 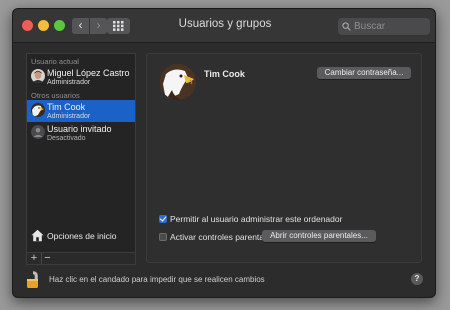 I want to click on search-placeholder: Buscar, so click(x=370, y=26).